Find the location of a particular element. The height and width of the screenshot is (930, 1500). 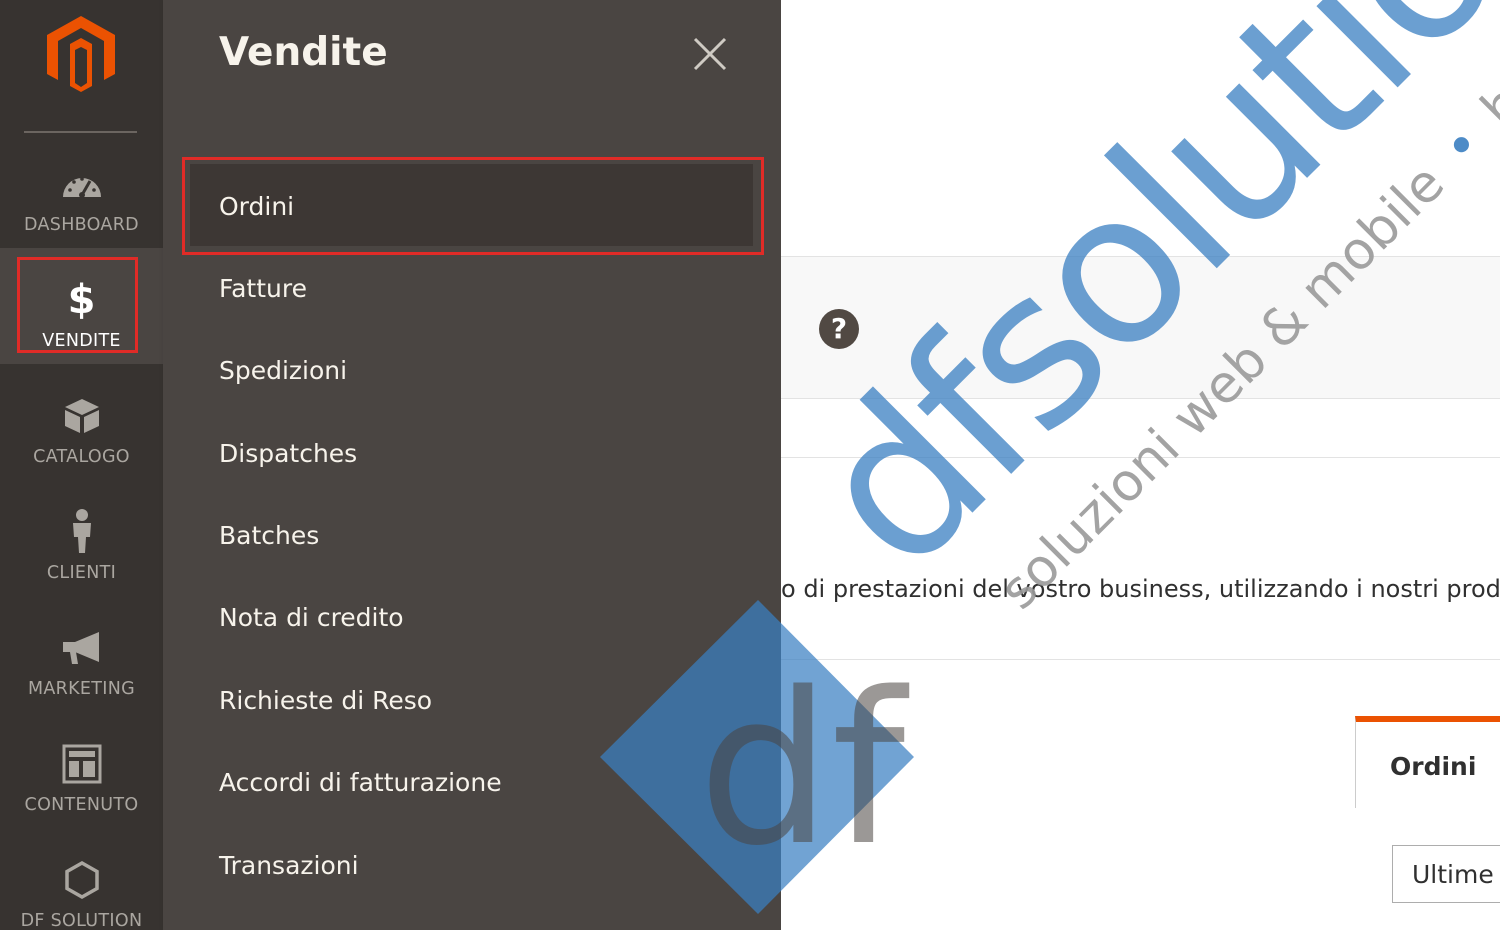

submenu-title: Vendite is located at coordinates (303, 52).